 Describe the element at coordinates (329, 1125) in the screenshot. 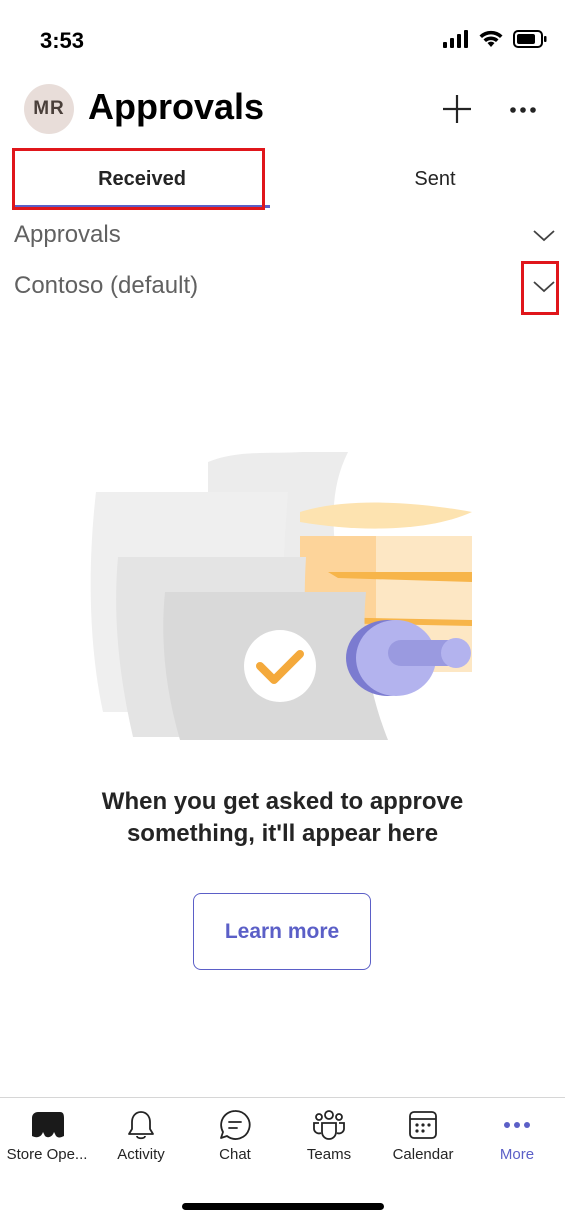

I see `teams-icon` at that location.